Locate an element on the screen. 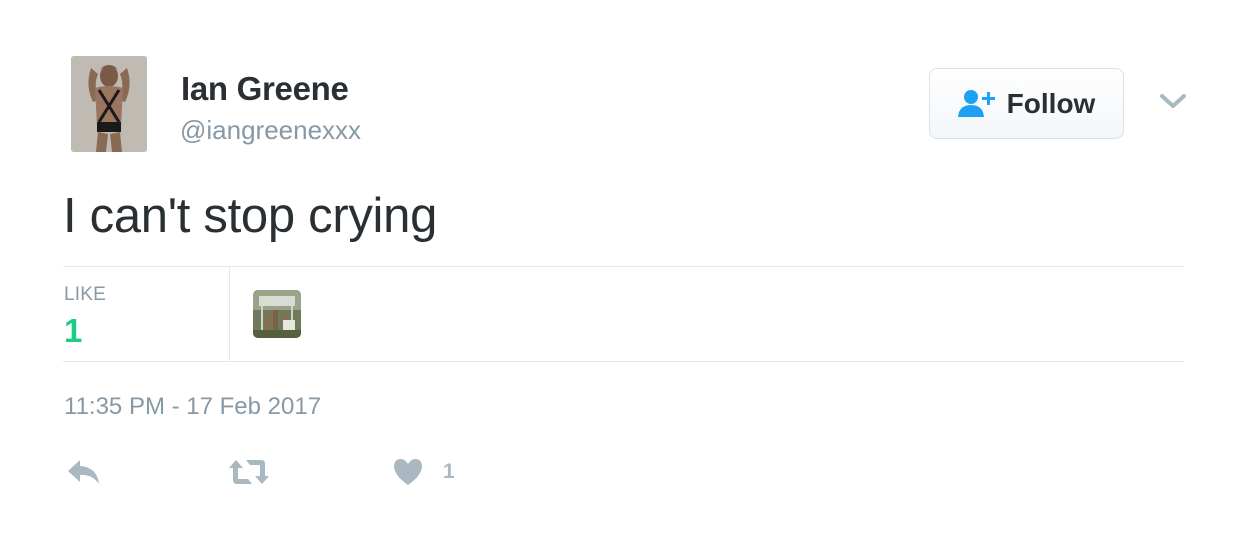 This screenshot has height=548, width=1260. follow-button: Follow is located at coordinates (1026, 103).